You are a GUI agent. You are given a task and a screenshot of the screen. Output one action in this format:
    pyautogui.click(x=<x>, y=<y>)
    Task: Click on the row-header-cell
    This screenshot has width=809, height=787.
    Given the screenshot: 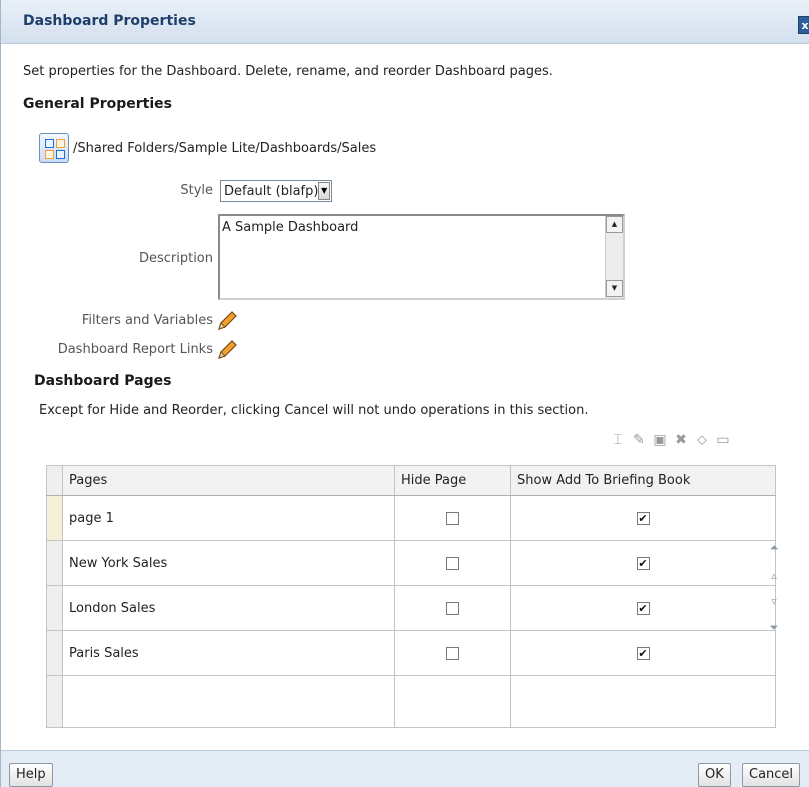 What is the action you would take?
    pyautogui.click(x=54, y=480)
    